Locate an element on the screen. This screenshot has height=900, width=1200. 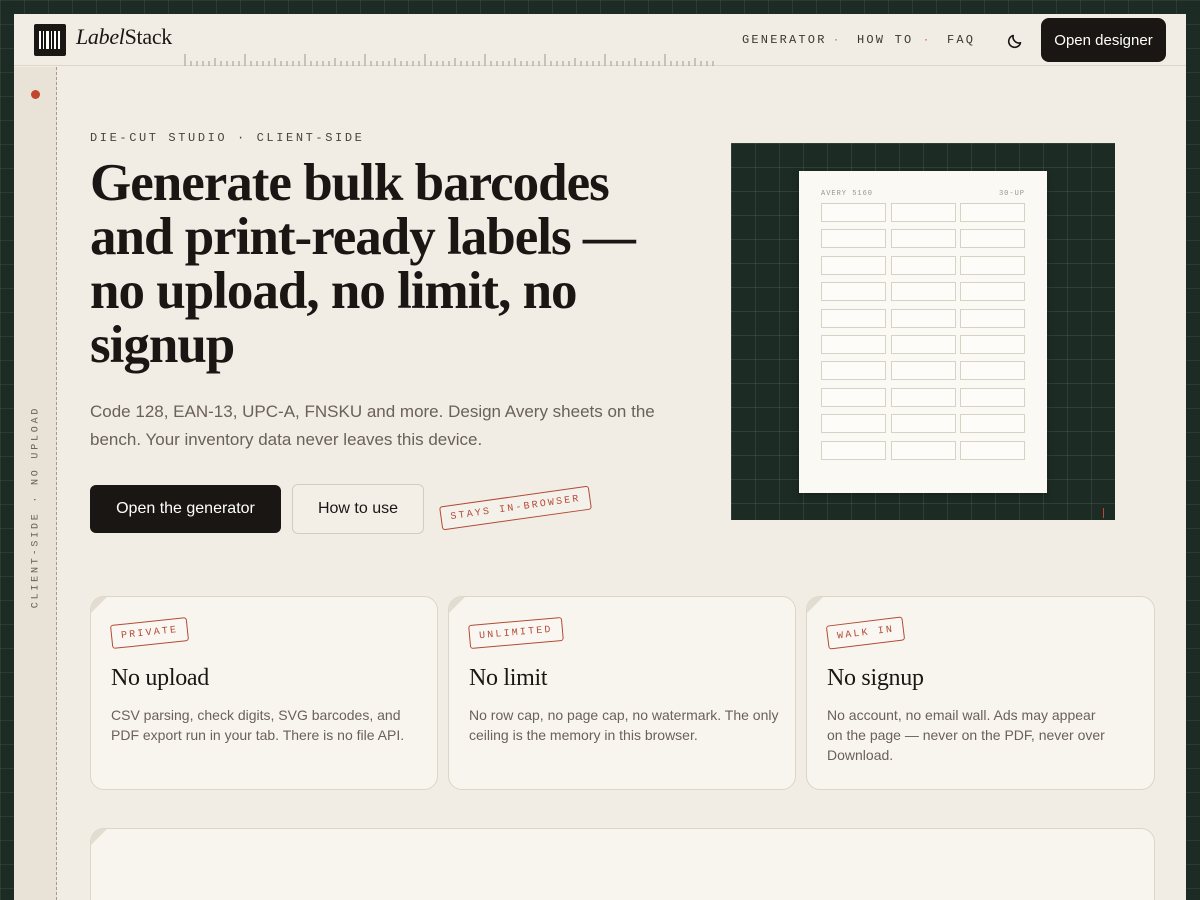
brand-name-regular: Stack is located at coordinates (148, 36).